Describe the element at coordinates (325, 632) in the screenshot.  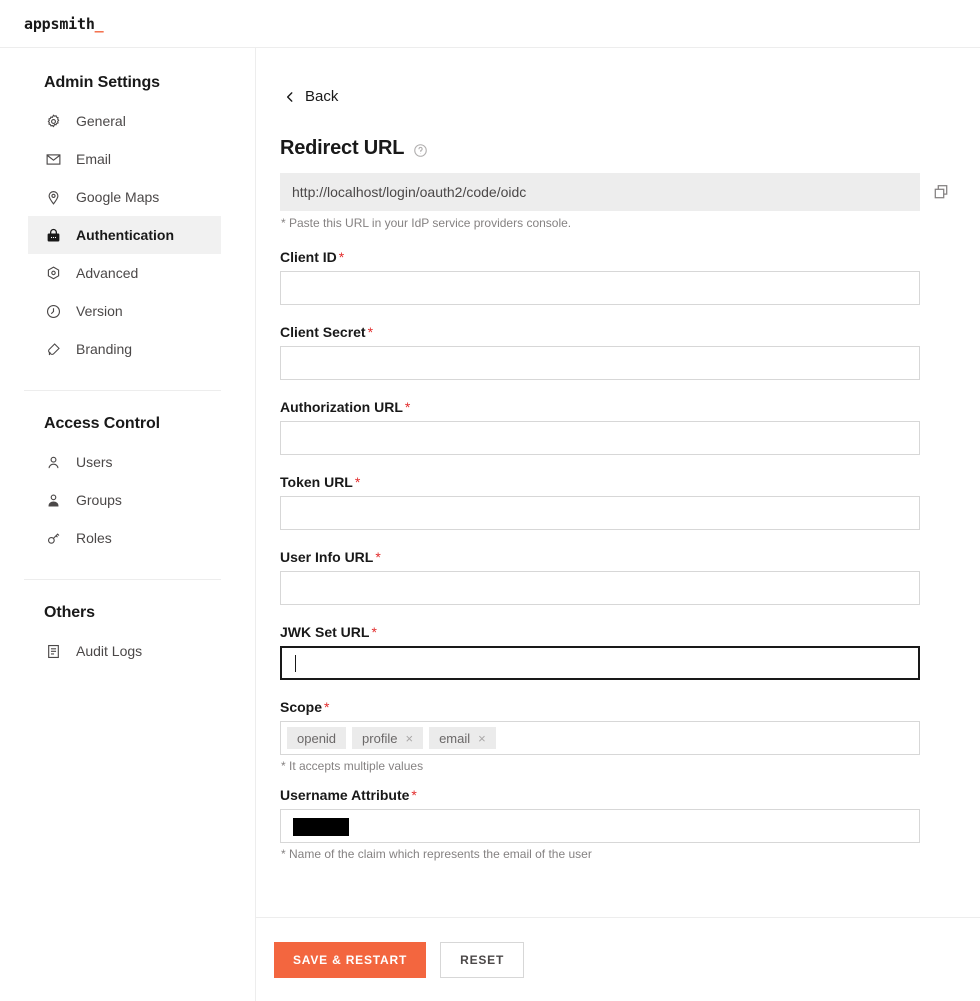
I see `field-label-text: JWK Set URL` at that location.